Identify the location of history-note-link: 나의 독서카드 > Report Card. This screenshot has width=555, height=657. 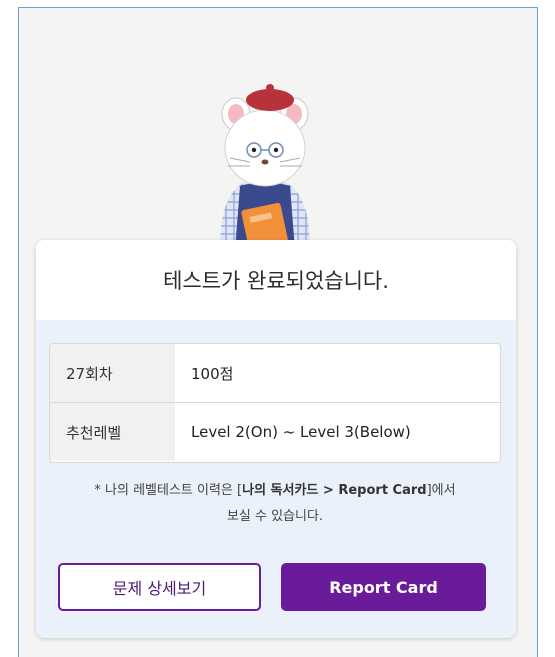
(334, 490).